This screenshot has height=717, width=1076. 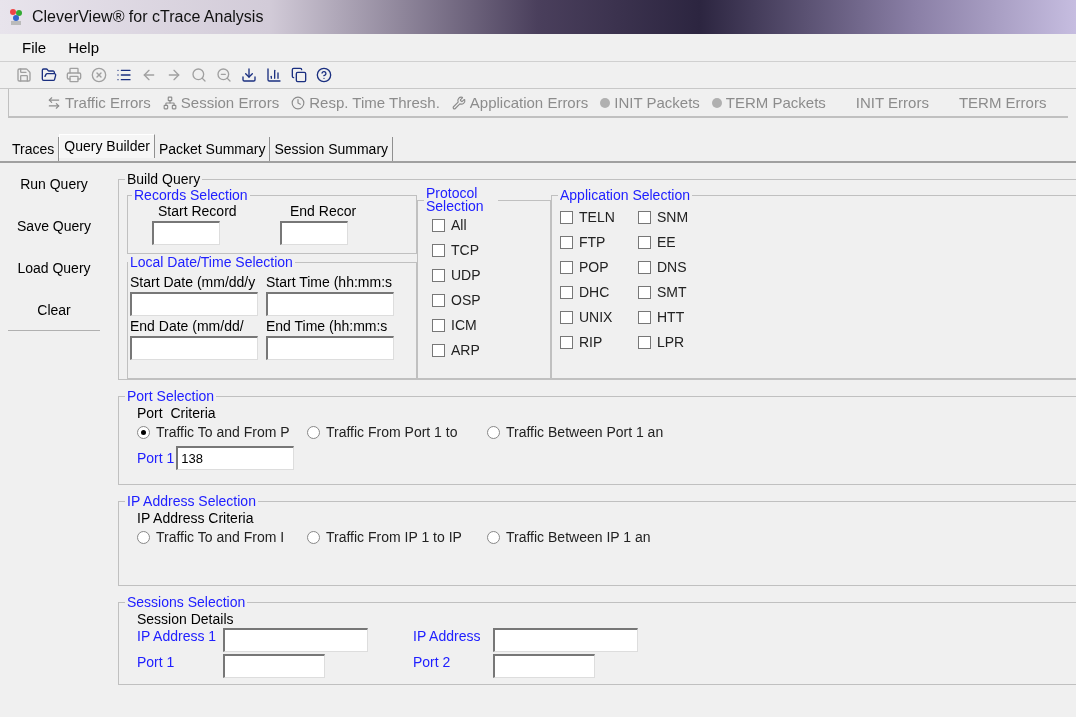 What do you see at coordinates (176, 413) in the screenshot?
I see `section-label: Port Criteria` at bounding box center [176, 413].